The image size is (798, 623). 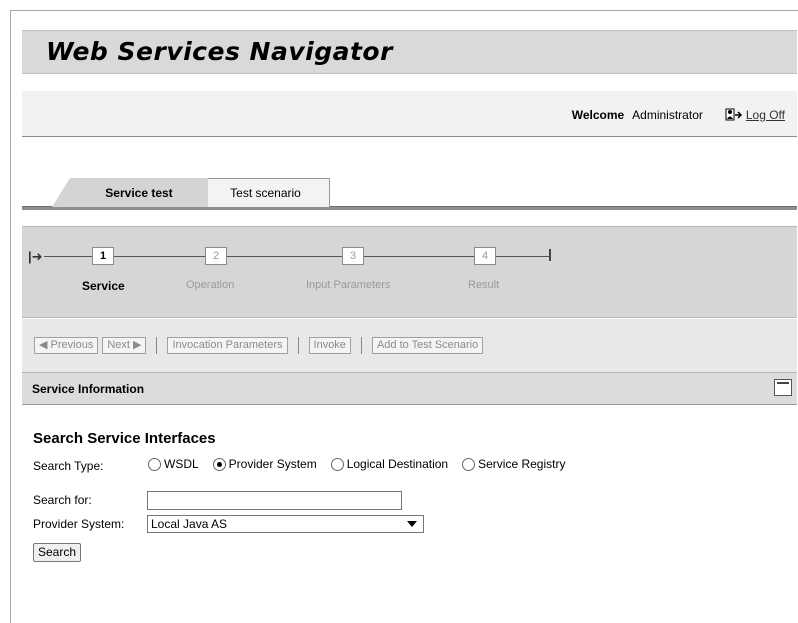 I want to click on radio-logical-destination: Logical Destination, so click(x=389, y=464).